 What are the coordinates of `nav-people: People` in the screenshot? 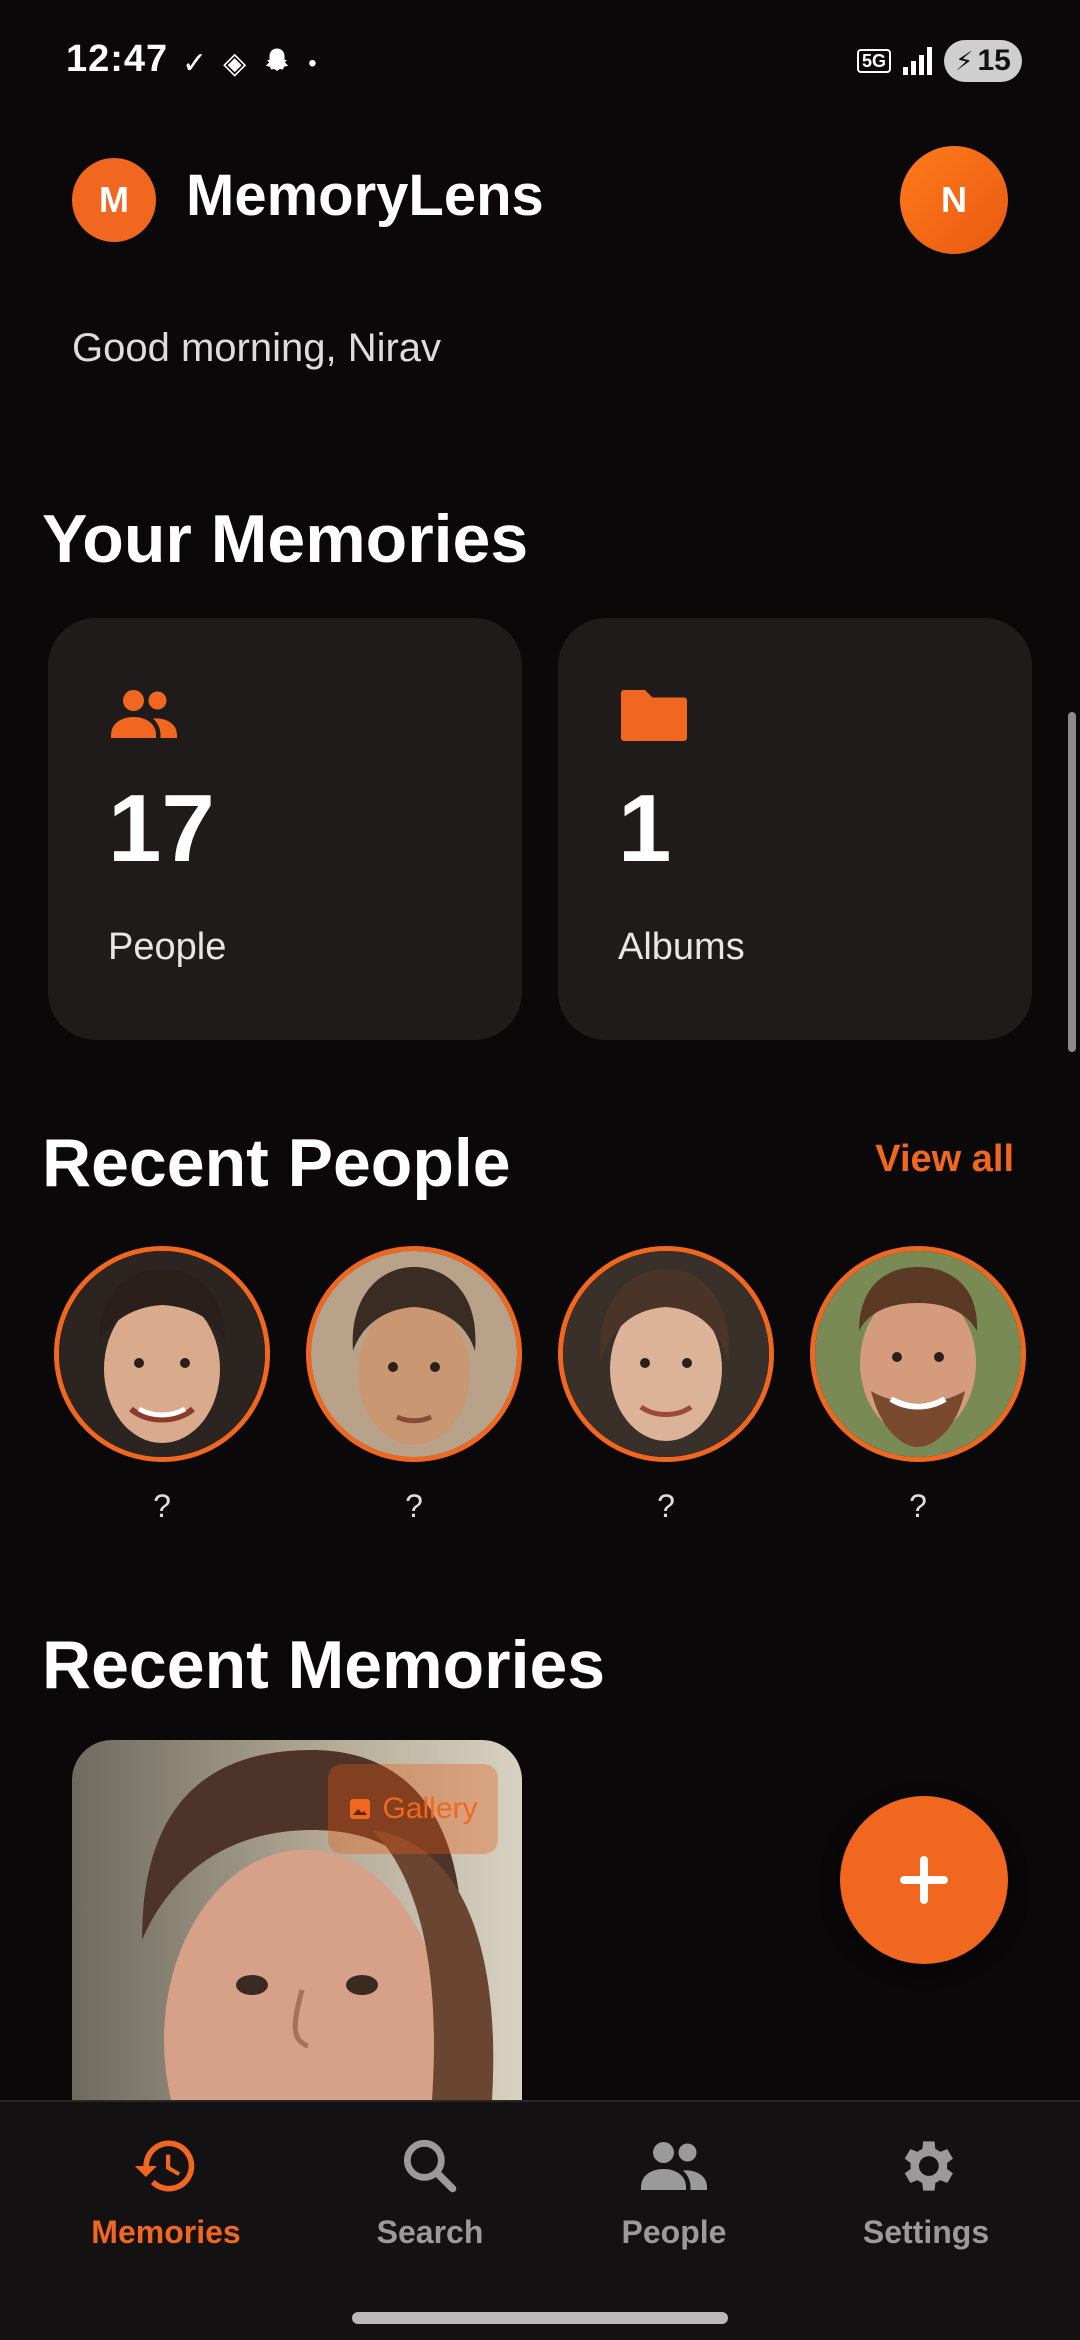 It's located at (674, 2191).